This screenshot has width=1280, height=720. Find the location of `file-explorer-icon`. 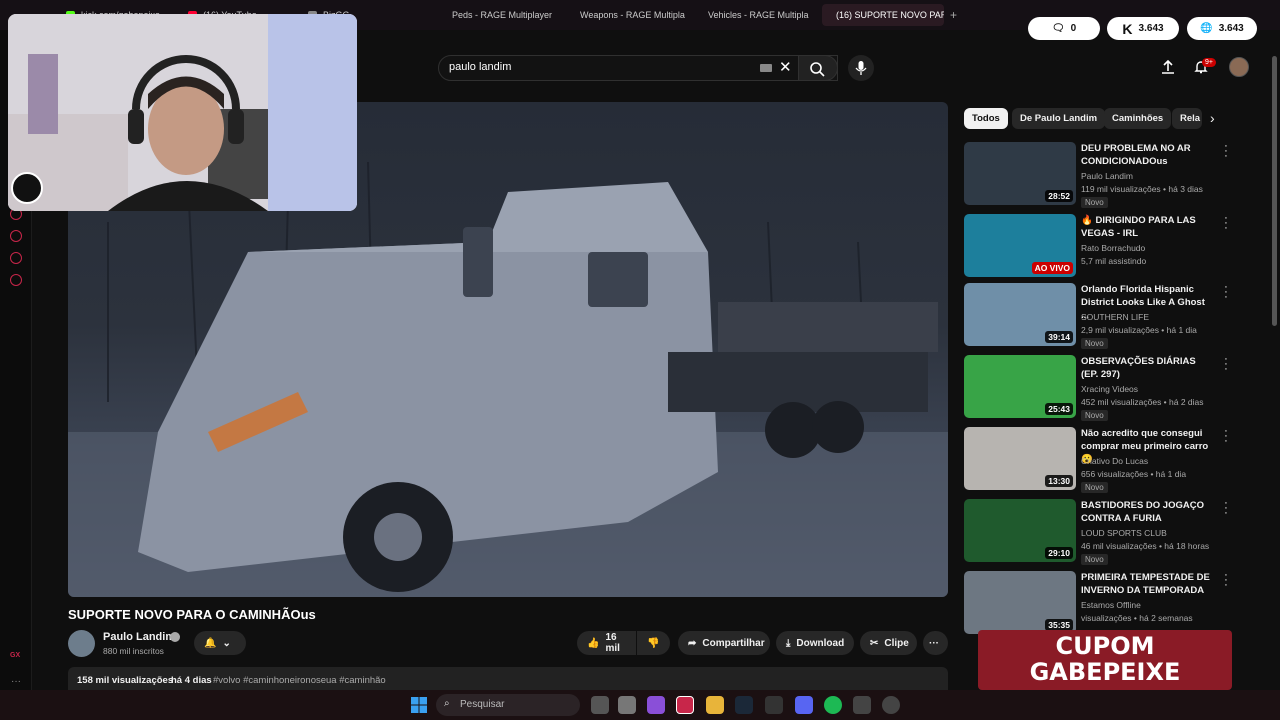

file-explorer-icon is located at coordinates (715, 705).